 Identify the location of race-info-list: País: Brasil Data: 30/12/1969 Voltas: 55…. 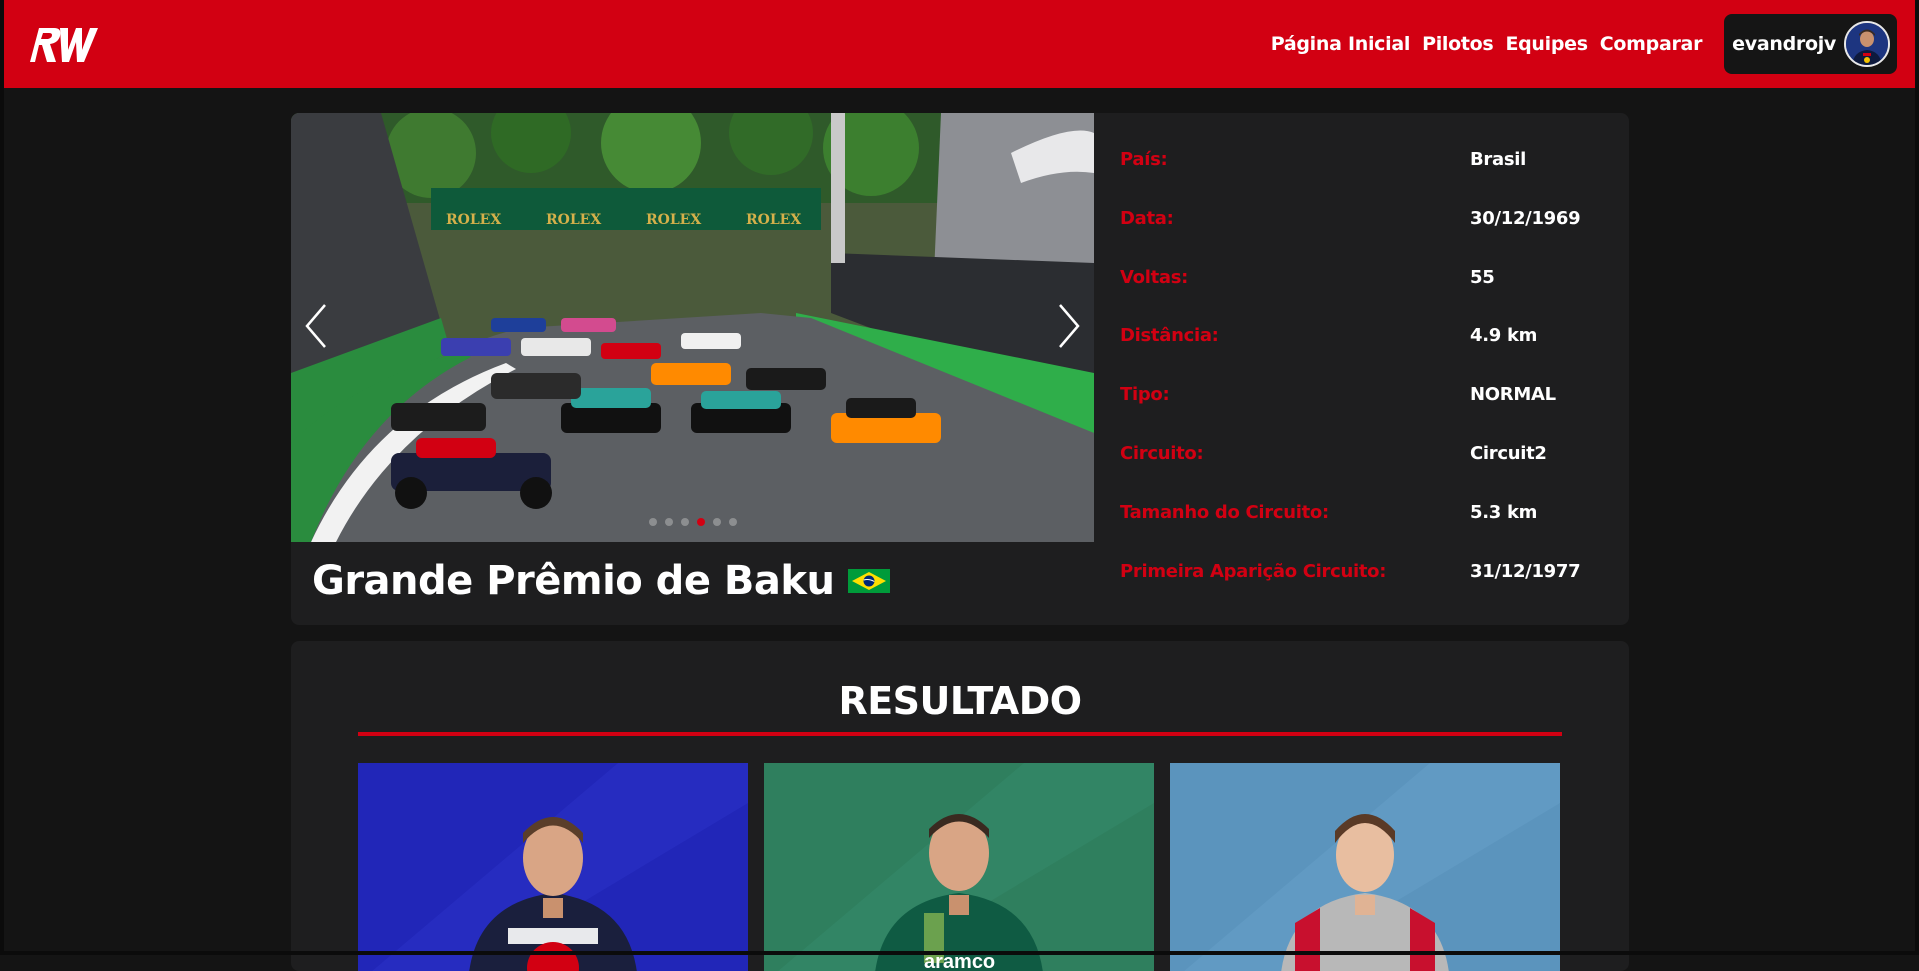
(1360, 384).